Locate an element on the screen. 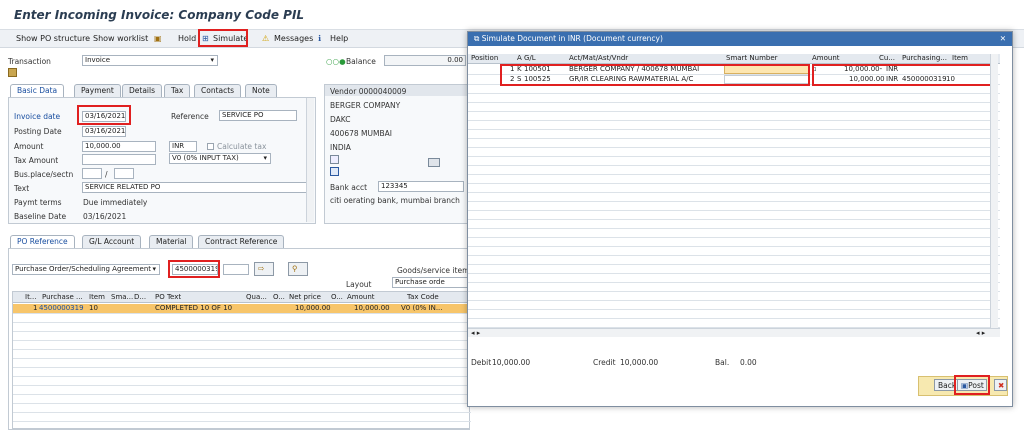 The width and height of the screenshot is (1024, 430). show-worklist-button: Show worklist is located at coordinates (120, 38).